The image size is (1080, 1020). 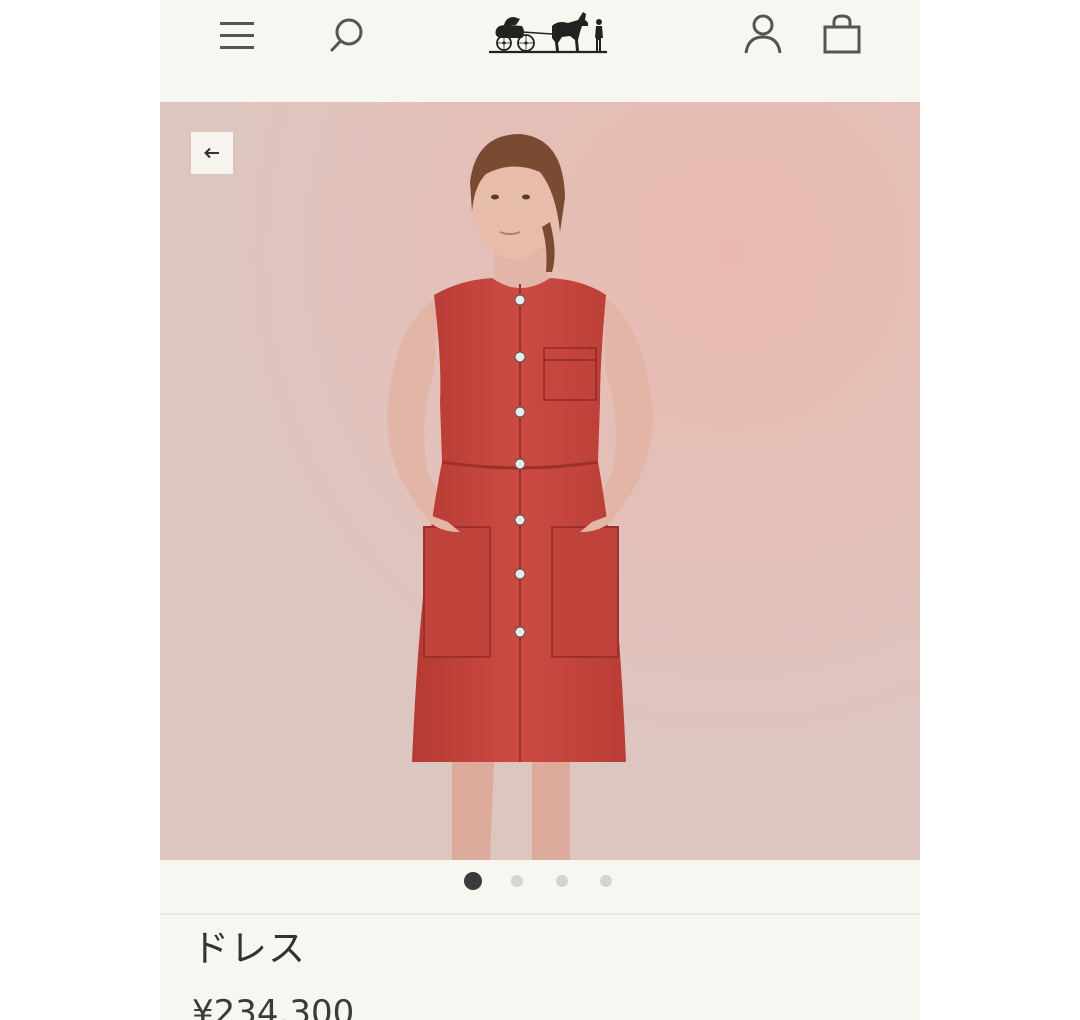 I want to click on account-button, so click(x=763, y=34).